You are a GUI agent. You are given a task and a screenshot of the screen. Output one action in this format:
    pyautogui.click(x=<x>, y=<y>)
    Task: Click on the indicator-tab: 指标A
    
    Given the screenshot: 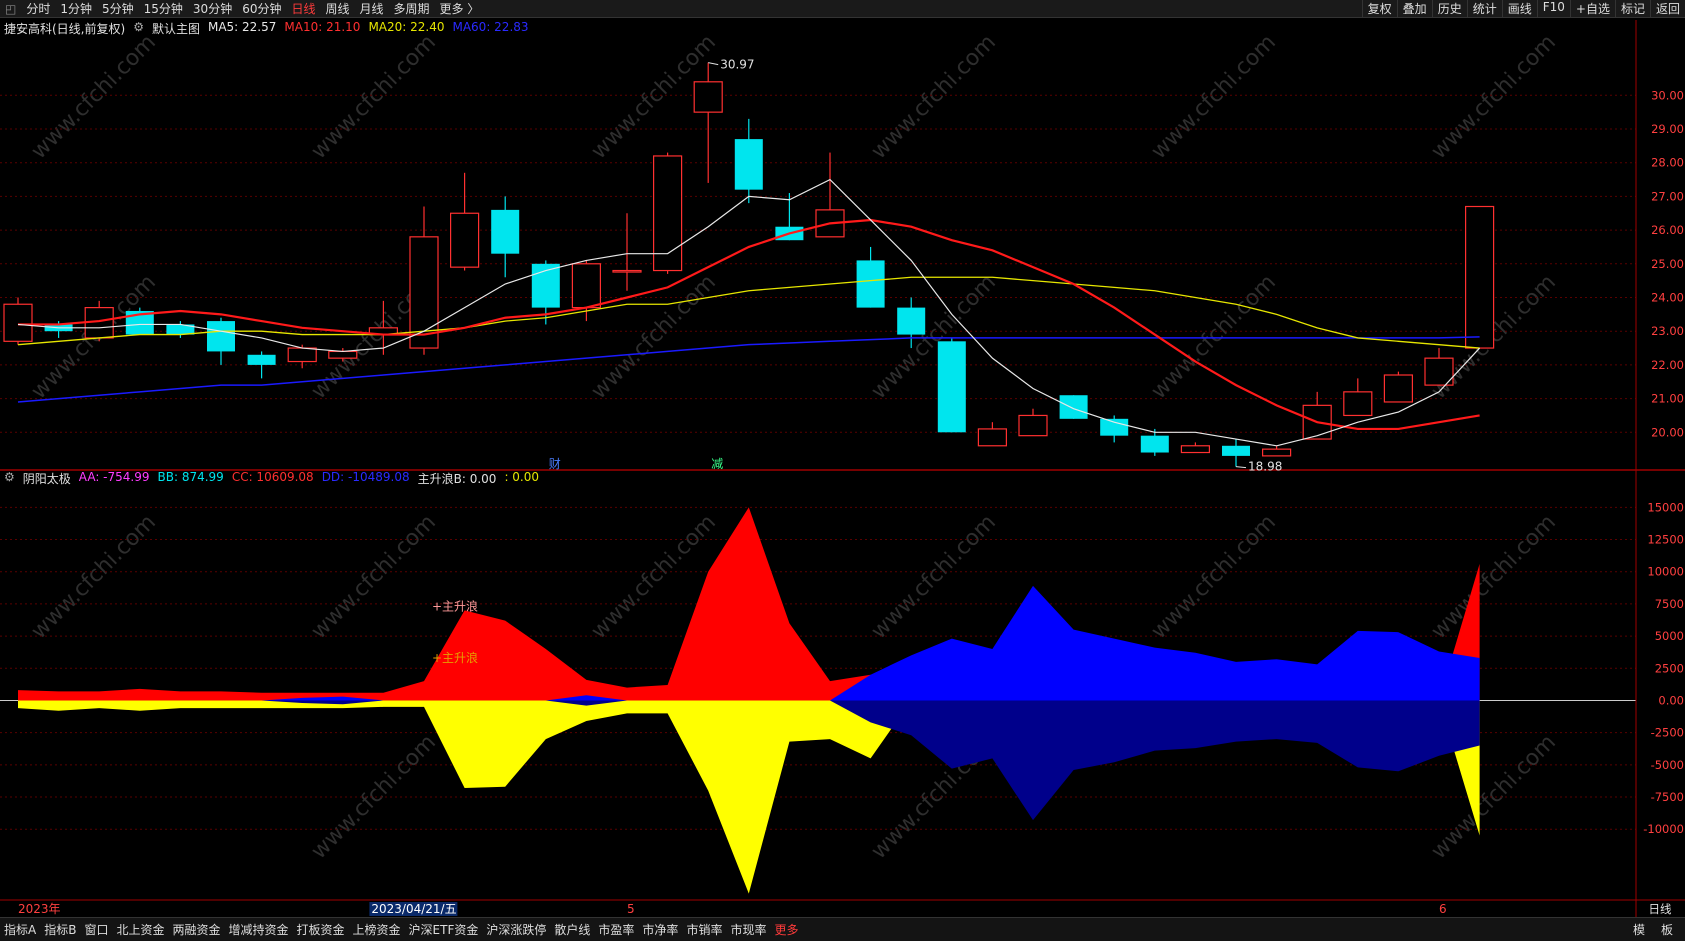 What is the action you would take?
    pyautogui.click(x=20, y=929)
    